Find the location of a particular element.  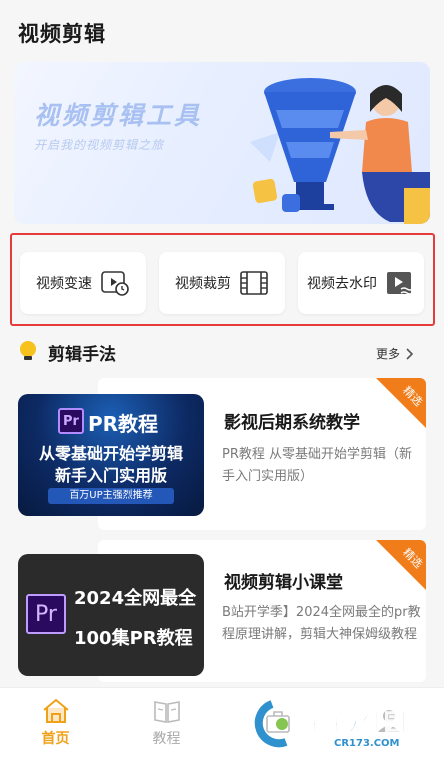

chevron-right-icon is located at coordinates (410, 353).